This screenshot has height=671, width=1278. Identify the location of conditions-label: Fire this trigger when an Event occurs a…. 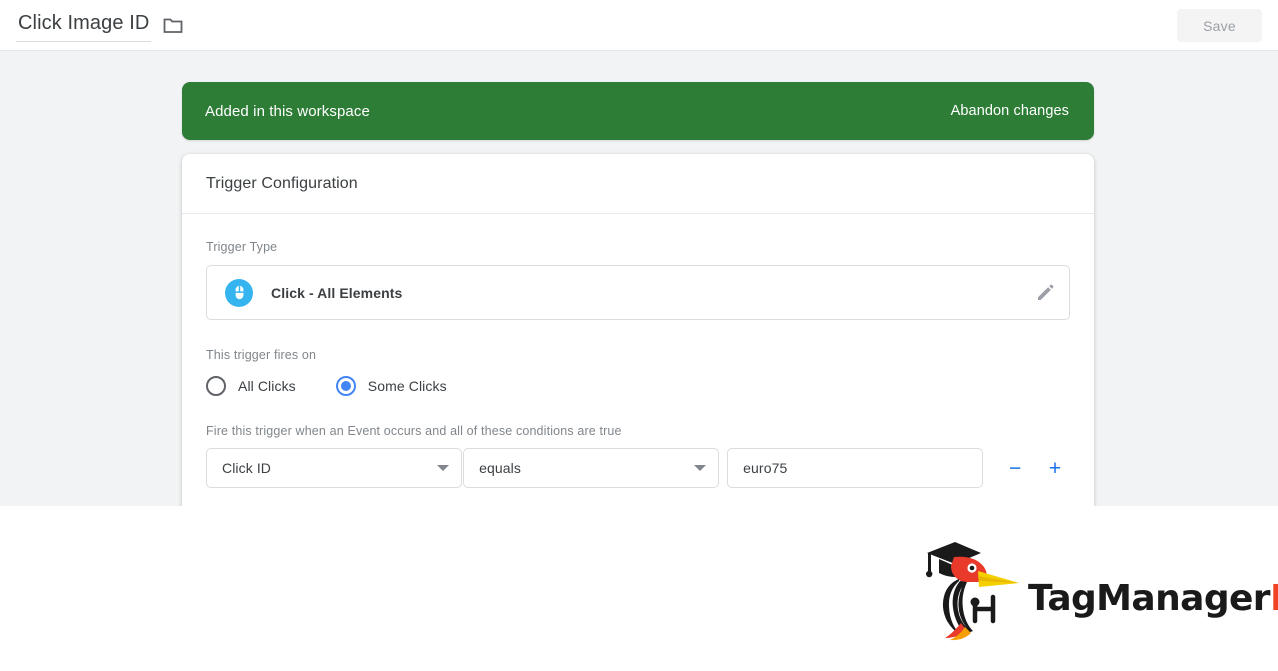
(414, 431).